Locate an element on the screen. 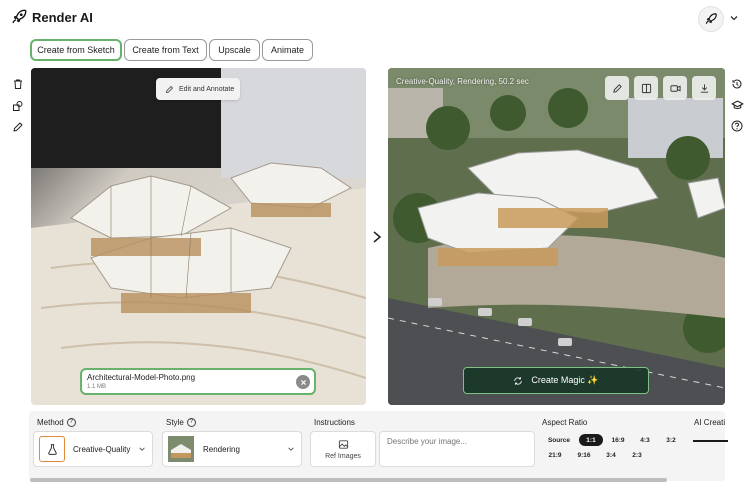 Image resolution: width=750 pixels, height=492 pixels. image-icon is located at coordinates (343, 444).